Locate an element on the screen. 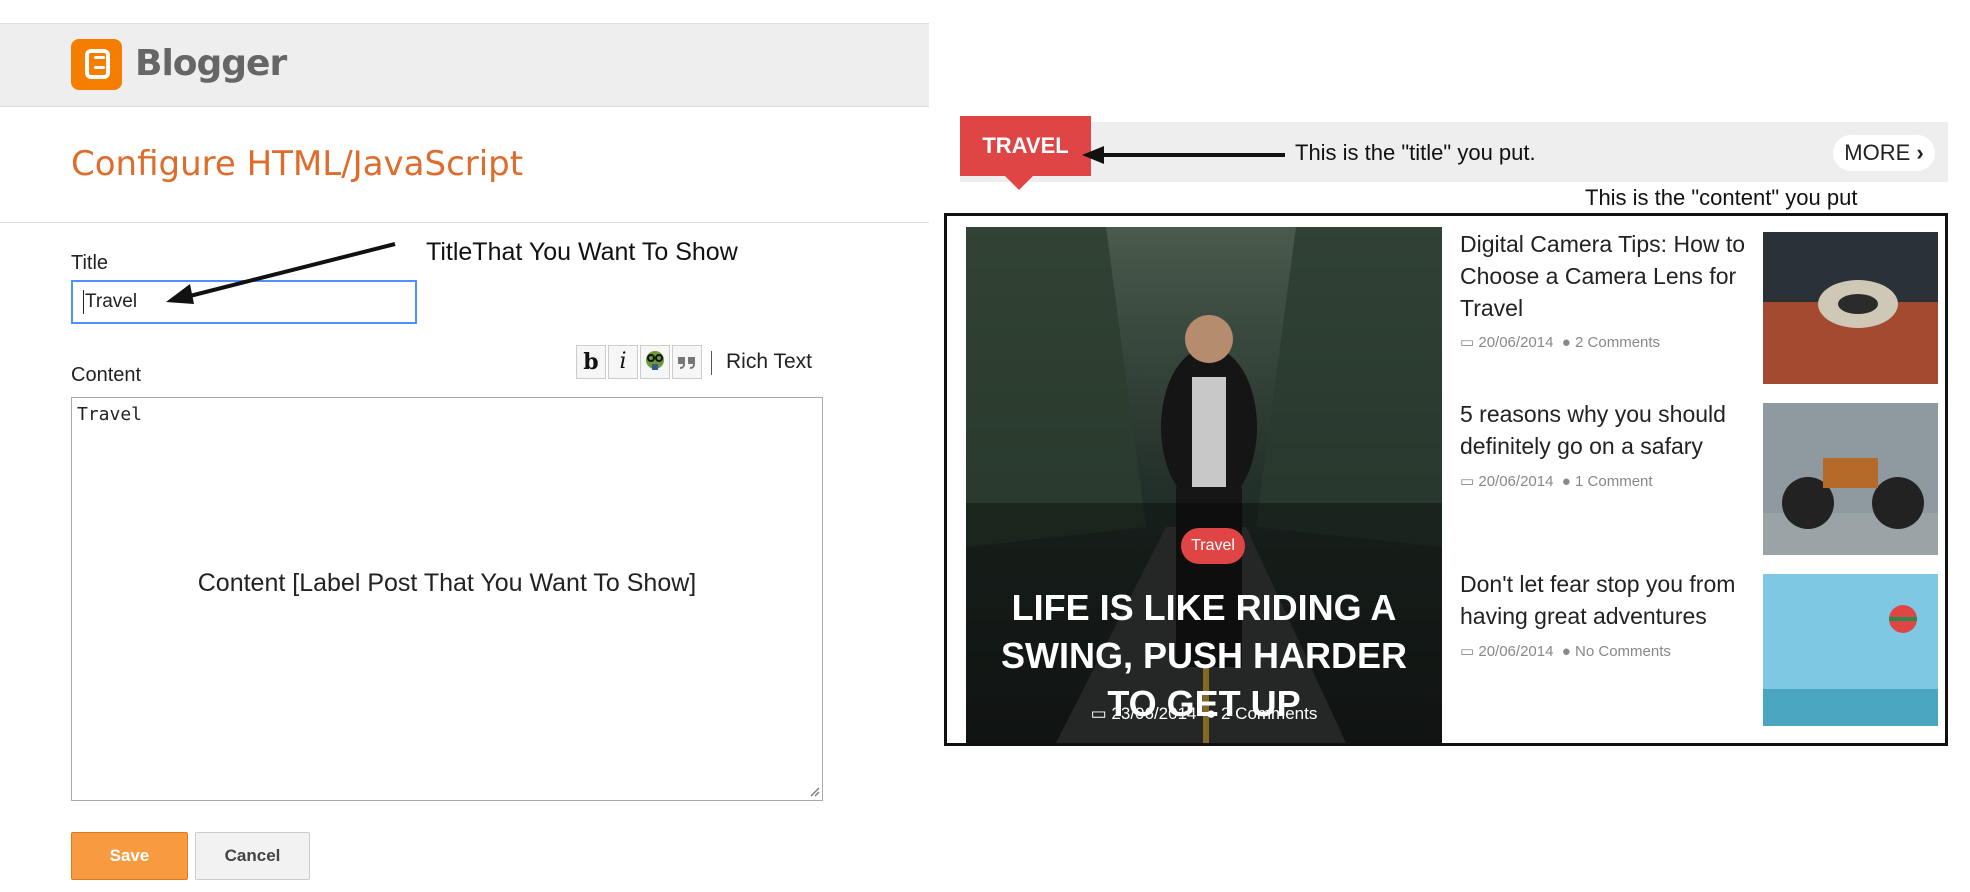  link-button is located at coordinates (655, 362).